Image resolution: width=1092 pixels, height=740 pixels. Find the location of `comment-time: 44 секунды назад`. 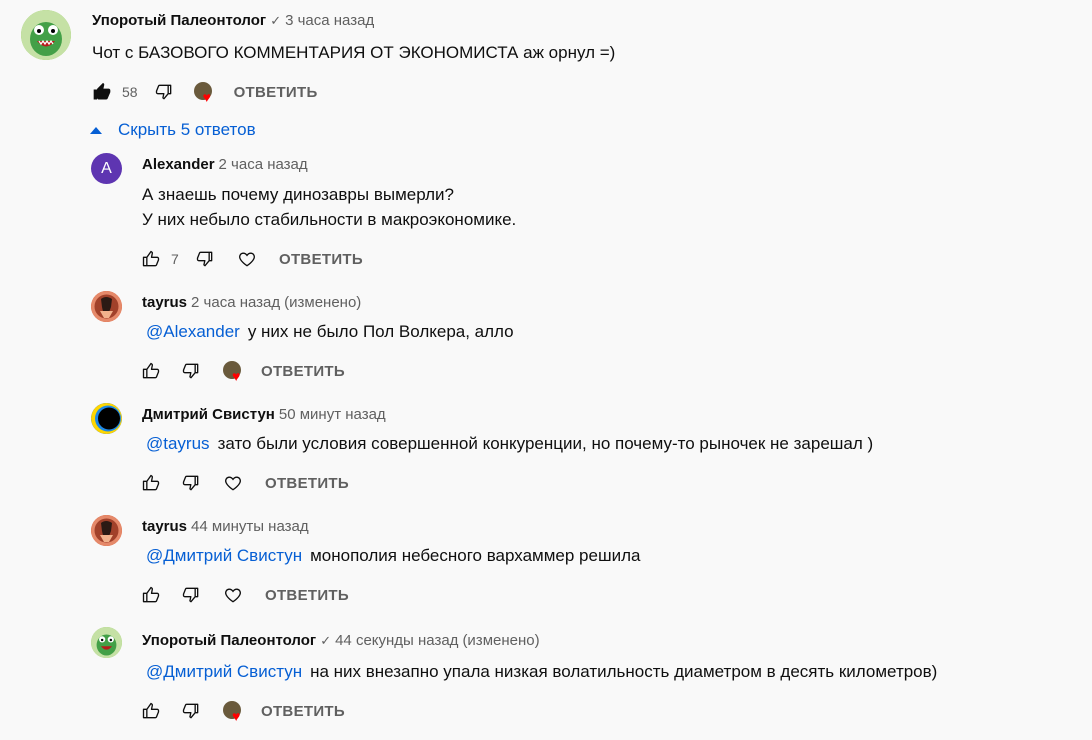

comment-time: 44 секунды назад is located at coordinates (396, 640).